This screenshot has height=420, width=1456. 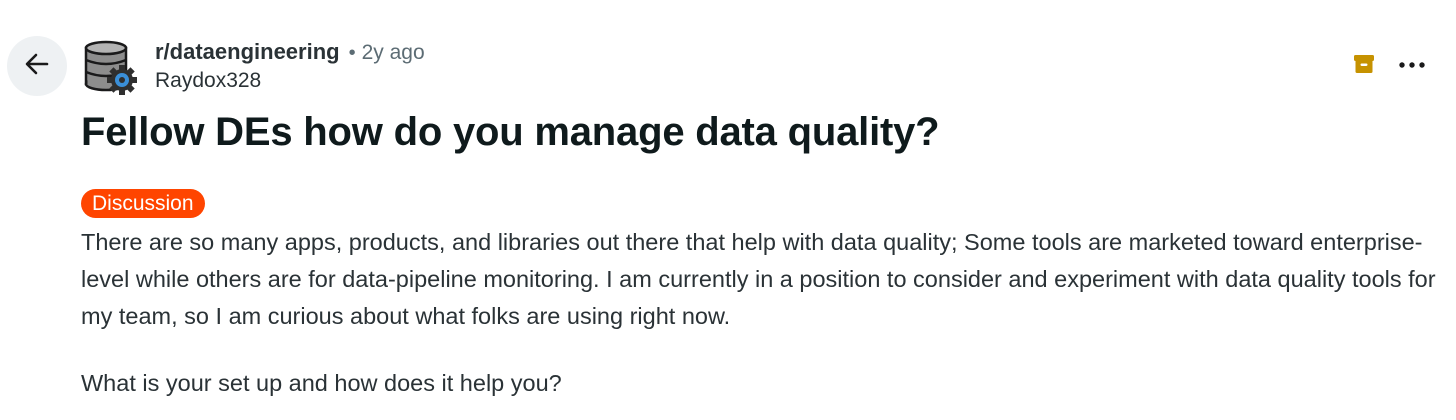 I want to click on arrow-left-icon, so click(x=37, y=66).